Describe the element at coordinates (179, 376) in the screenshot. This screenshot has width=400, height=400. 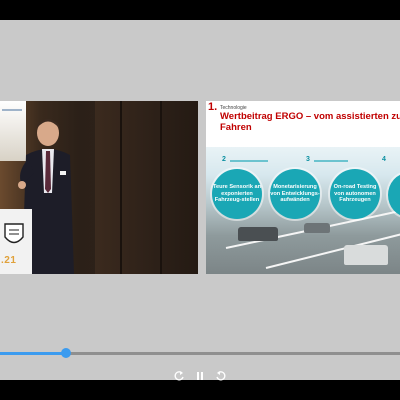
I see `rewind-icon` at that location.